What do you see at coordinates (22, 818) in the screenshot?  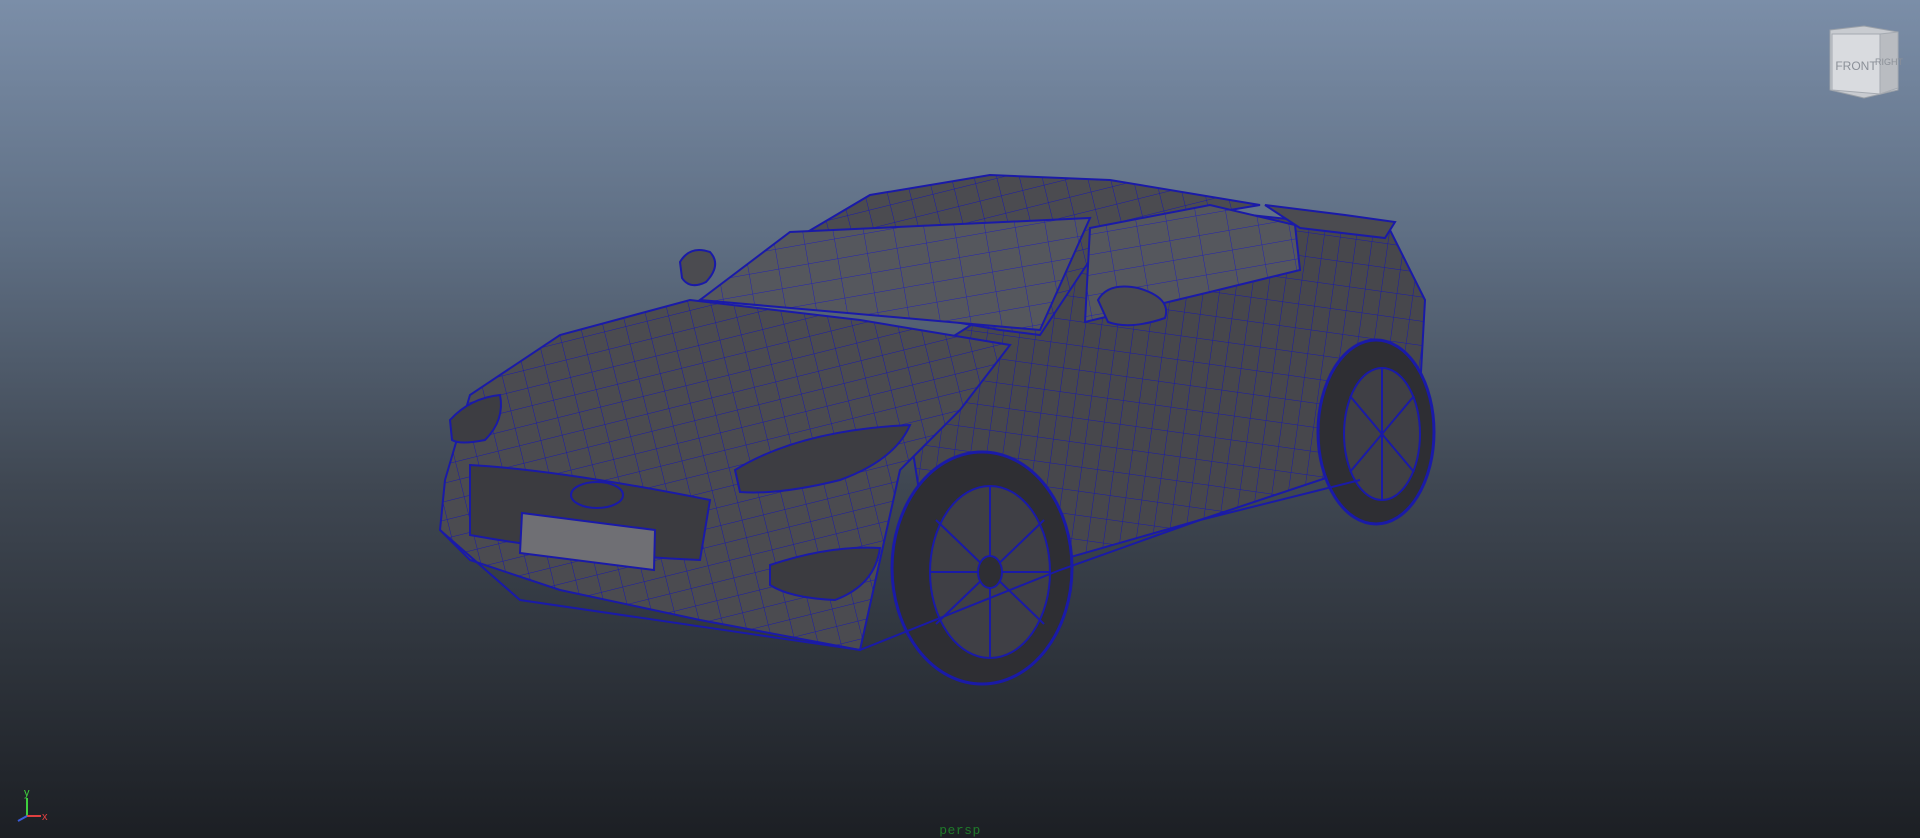 I see `axis-z-line` at bounding box center [22, 818].